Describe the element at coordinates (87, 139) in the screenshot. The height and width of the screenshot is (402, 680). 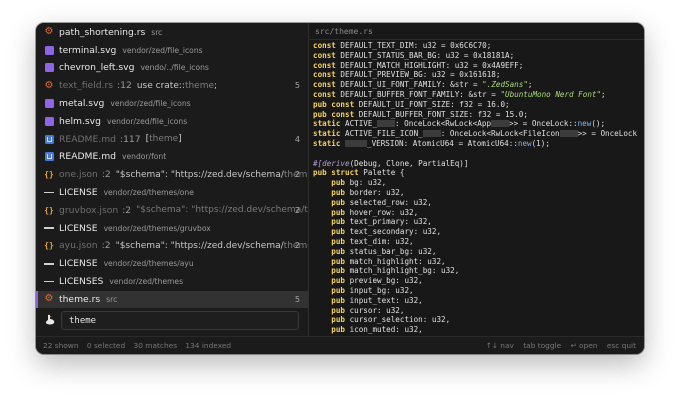
I see `result-name: README.md` at that location.